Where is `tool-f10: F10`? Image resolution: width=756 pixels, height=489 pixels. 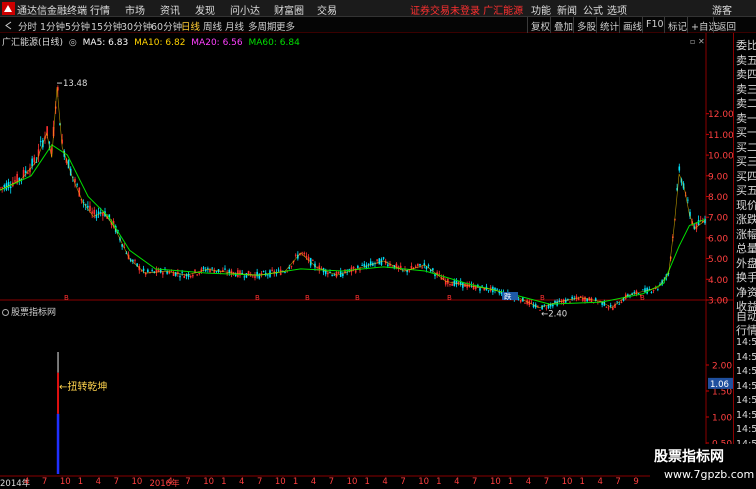
tool-f10: F10 is located at coordinates (654, 25).